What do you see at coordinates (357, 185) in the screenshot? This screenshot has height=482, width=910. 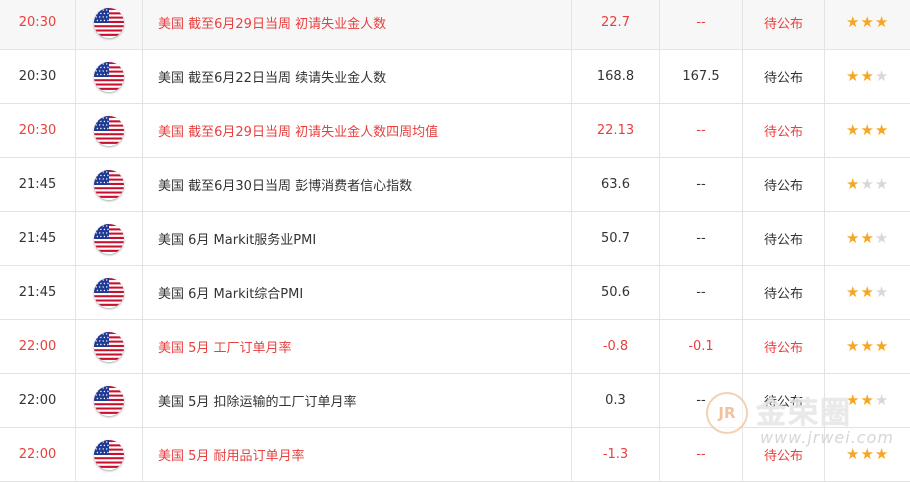 I see `event-name: 美国 截至6月30日当周 彭博消费者信心指数` at bounding box center [357, 185].